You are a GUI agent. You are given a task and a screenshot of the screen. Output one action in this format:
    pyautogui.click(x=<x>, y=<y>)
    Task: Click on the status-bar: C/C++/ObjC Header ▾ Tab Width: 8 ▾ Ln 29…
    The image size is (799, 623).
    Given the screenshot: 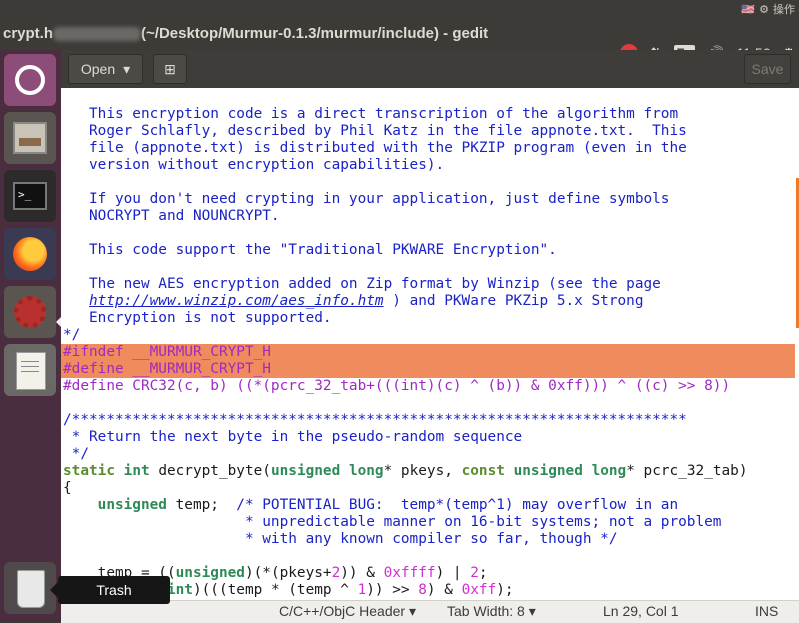 What is the action you would take?
    pyautogui.click(x=430, y=611)
    